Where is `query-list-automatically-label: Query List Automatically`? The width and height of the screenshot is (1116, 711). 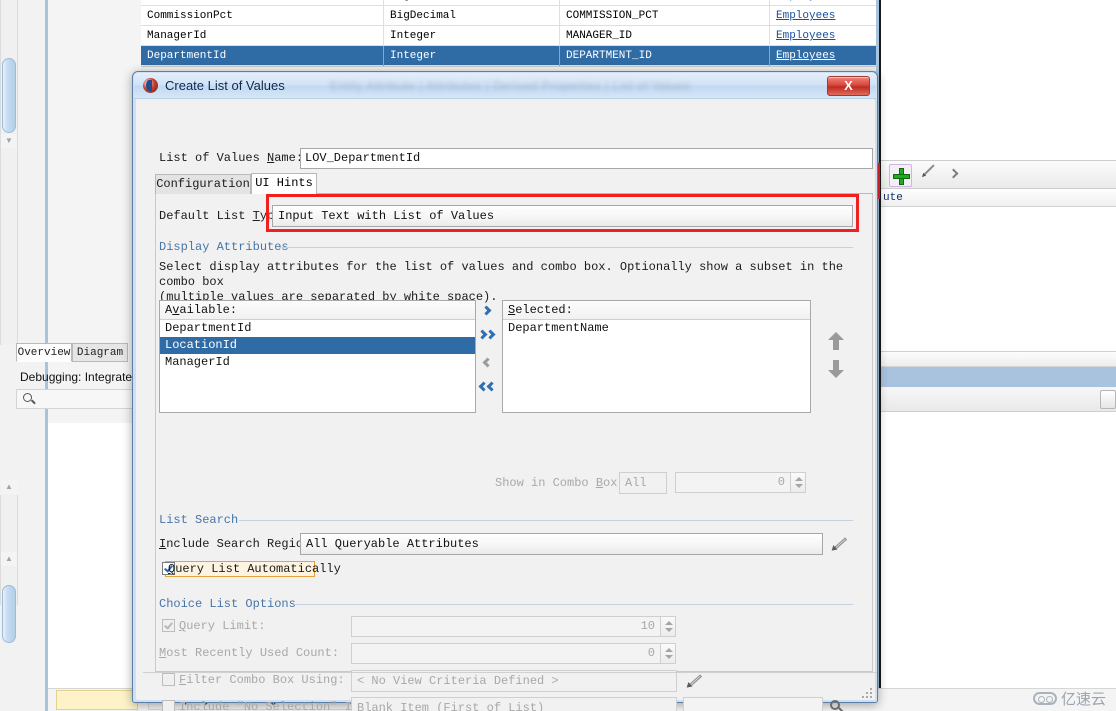
query-list-automatically-label: Query List Automatically is located at coordinates (254, 569).